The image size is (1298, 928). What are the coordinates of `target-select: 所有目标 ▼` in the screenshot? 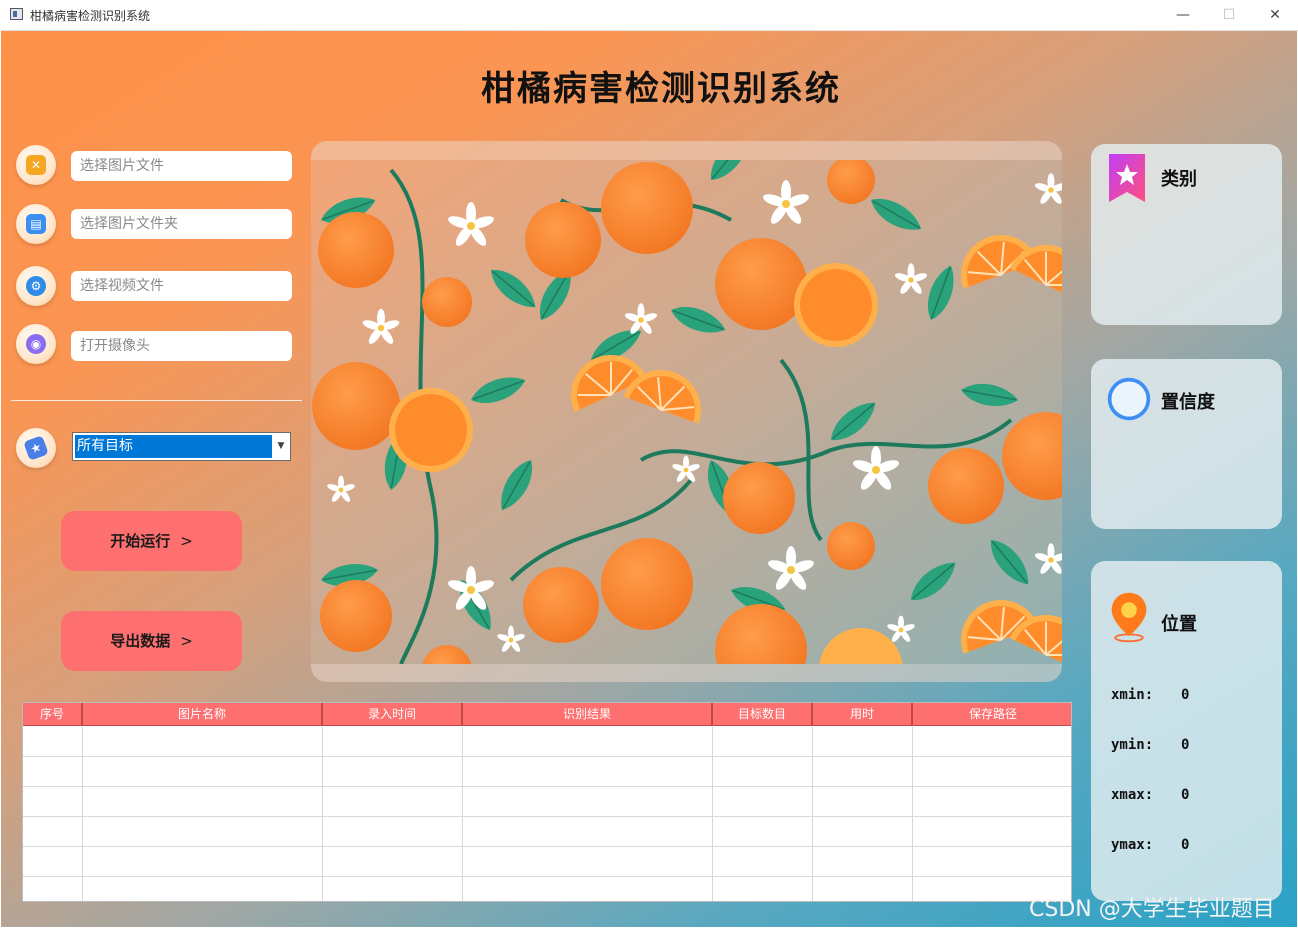 It's located at (181, 446).